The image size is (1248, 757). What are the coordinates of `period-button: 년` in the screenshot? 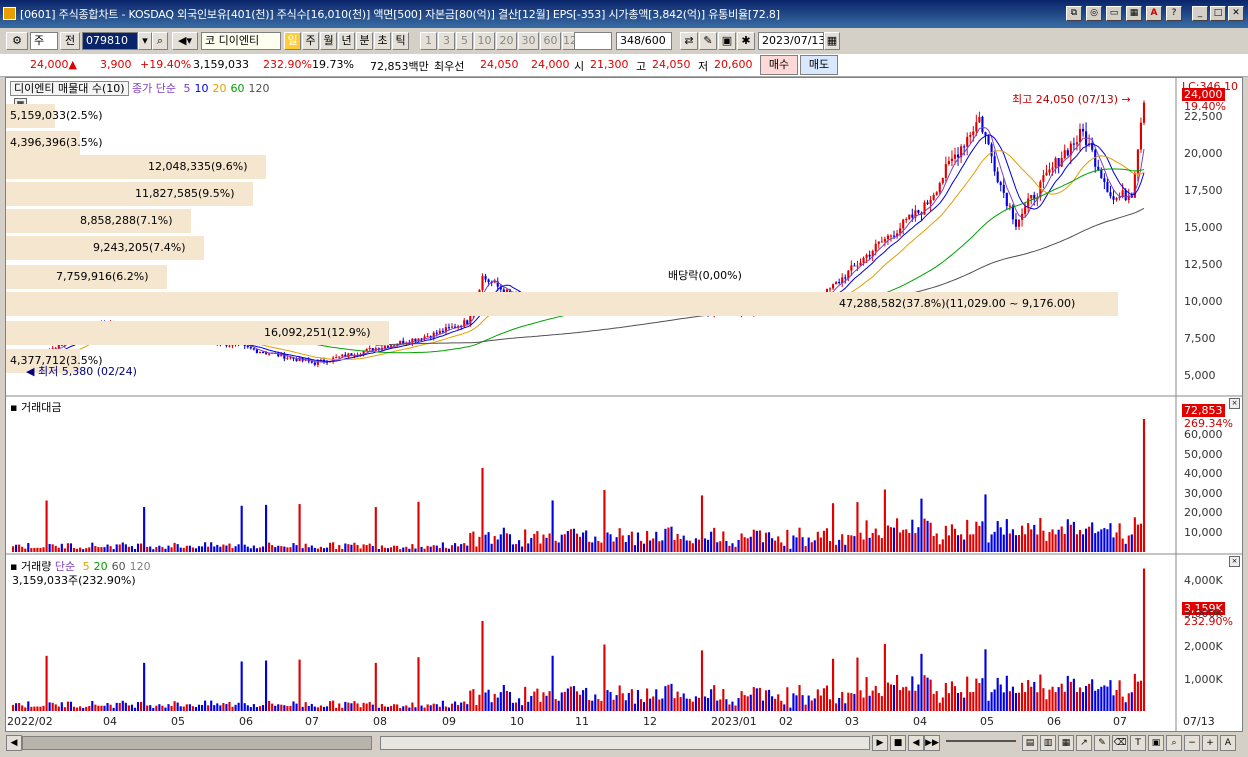 It's located at (346, 41).